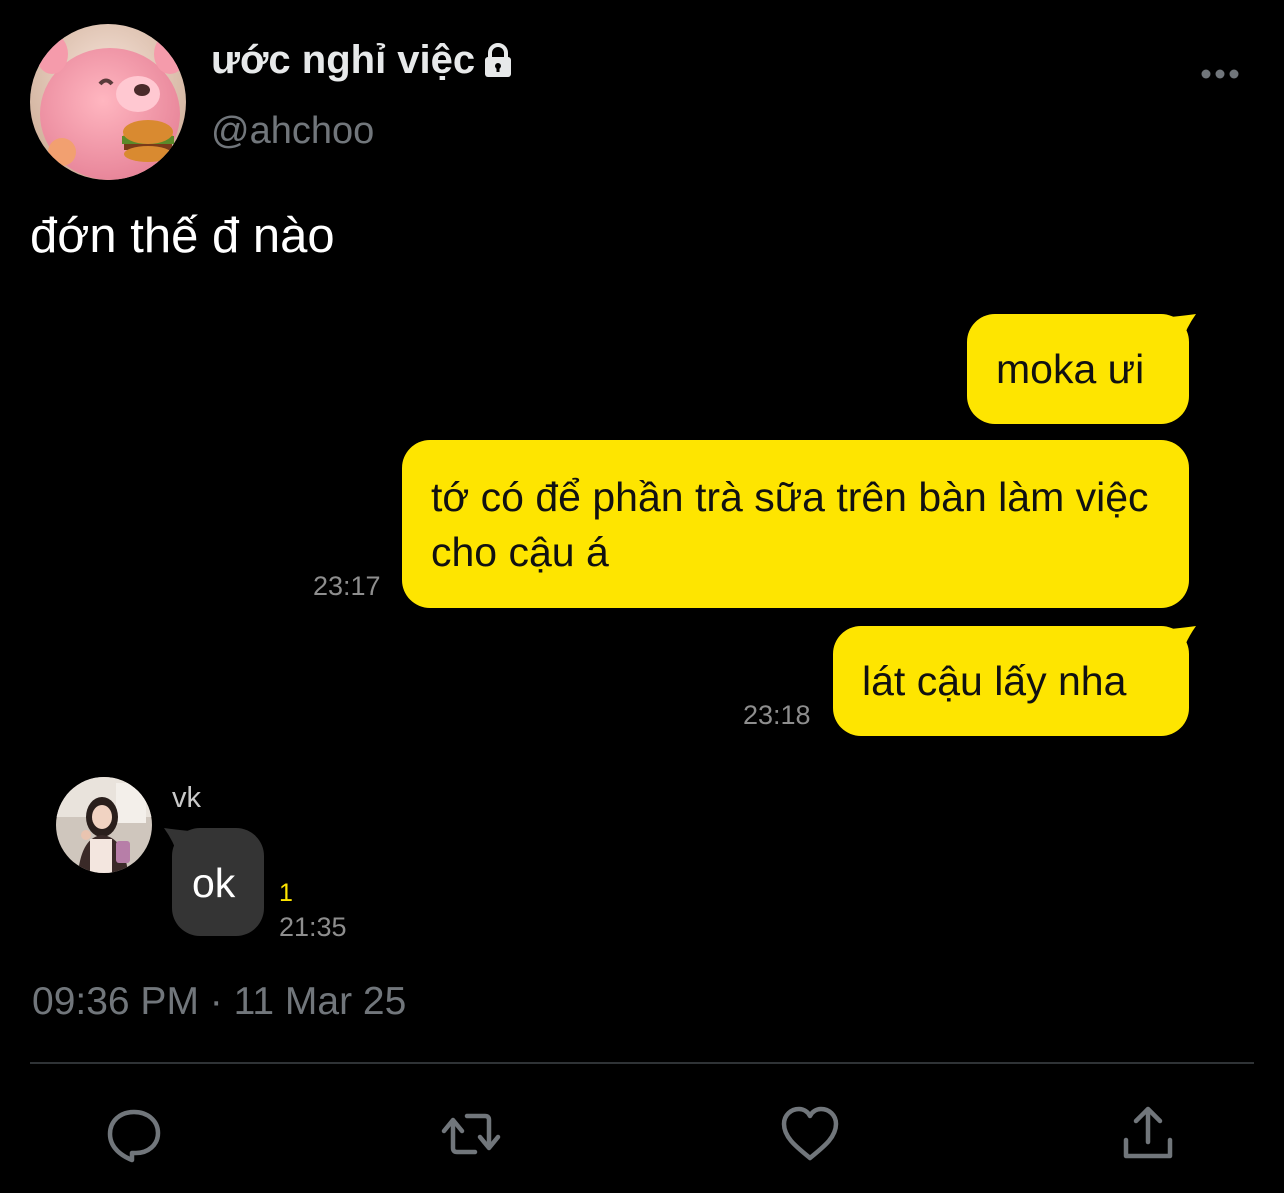 Image resolution: width=1284 pixels, height=1193 pixels. I want to click on sender-name: vk, so click(186, 798).